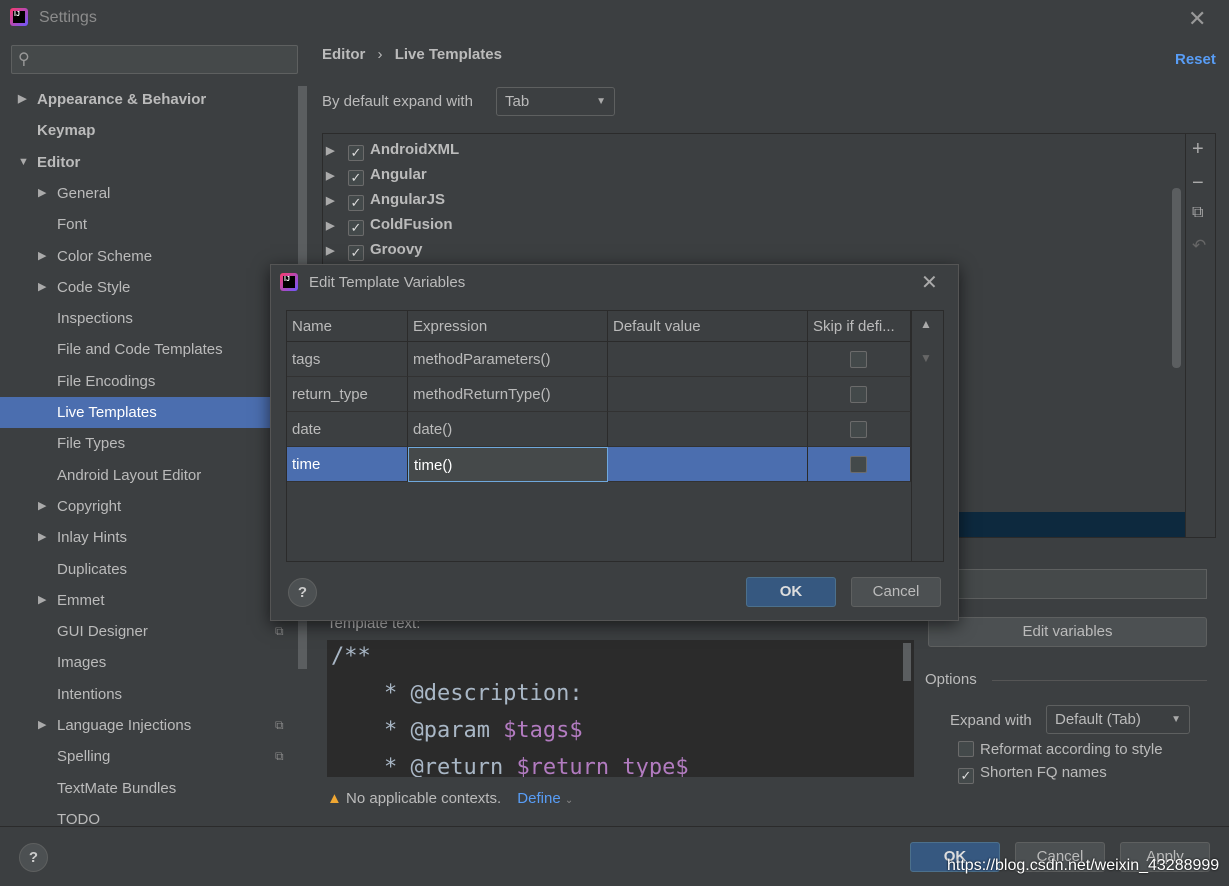  I want to click on reformat-checkbox: Reformat according to style, so click(1060, 749).